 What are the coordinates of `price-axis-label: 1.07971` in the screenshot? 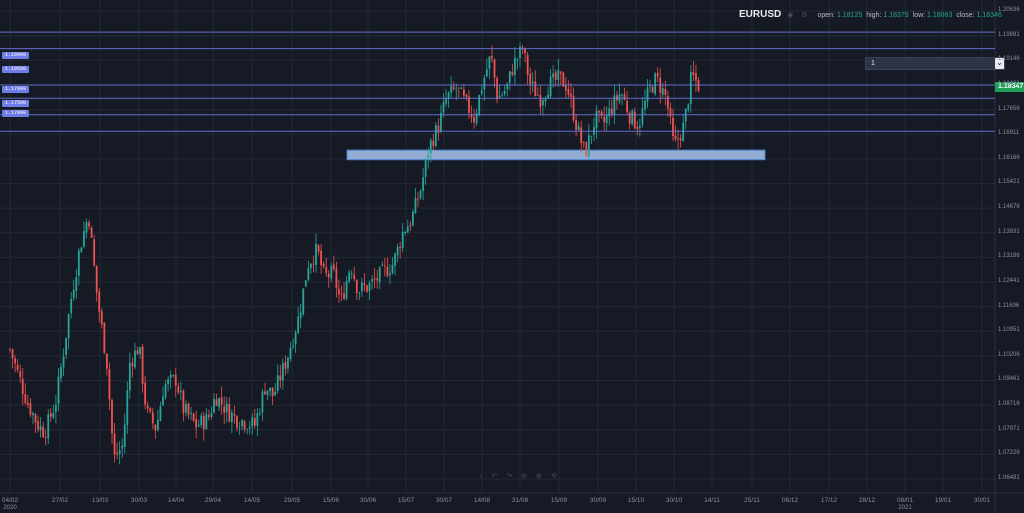 It's located at (1009, 428).